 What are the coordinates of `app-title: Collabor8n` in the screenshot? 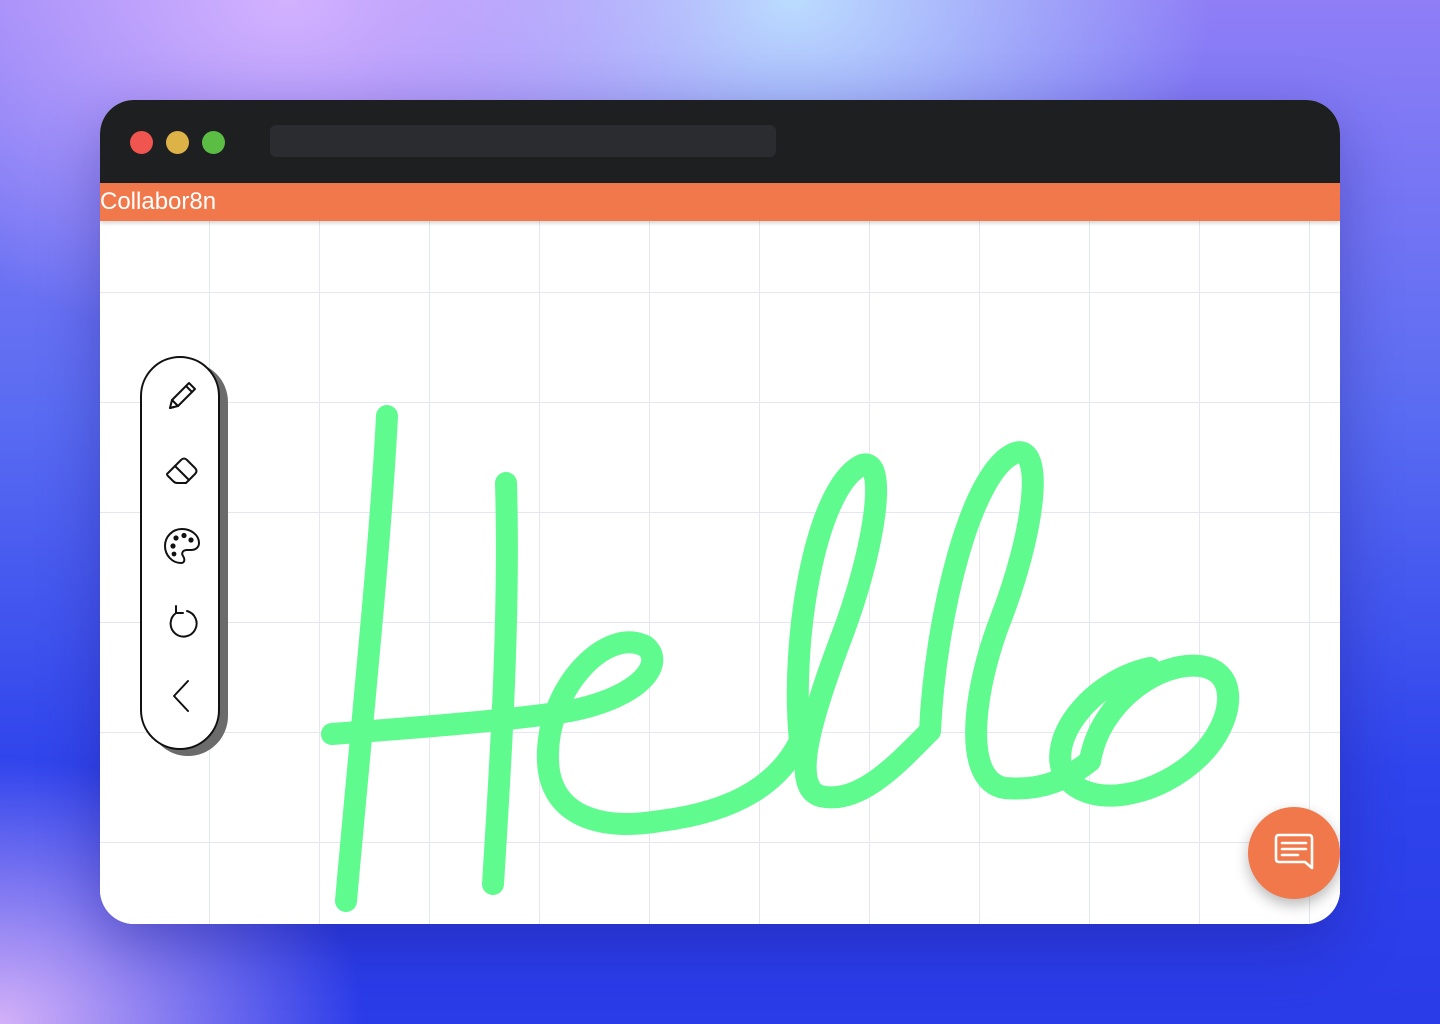 It's located at (158, 201).